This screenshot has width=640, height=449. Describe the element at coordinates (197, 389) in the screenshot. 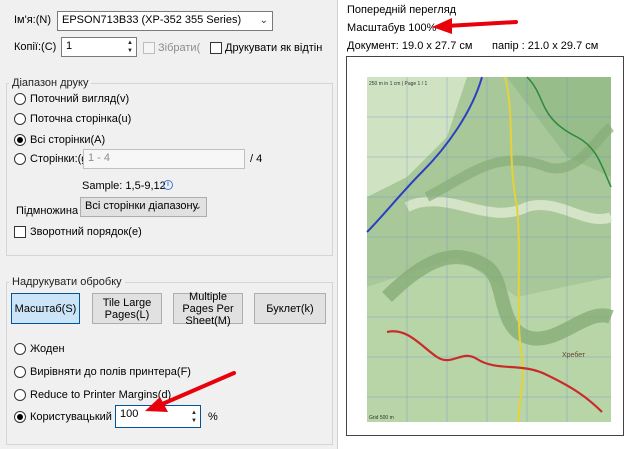

I see `annotation-arrow-scale` at that location.